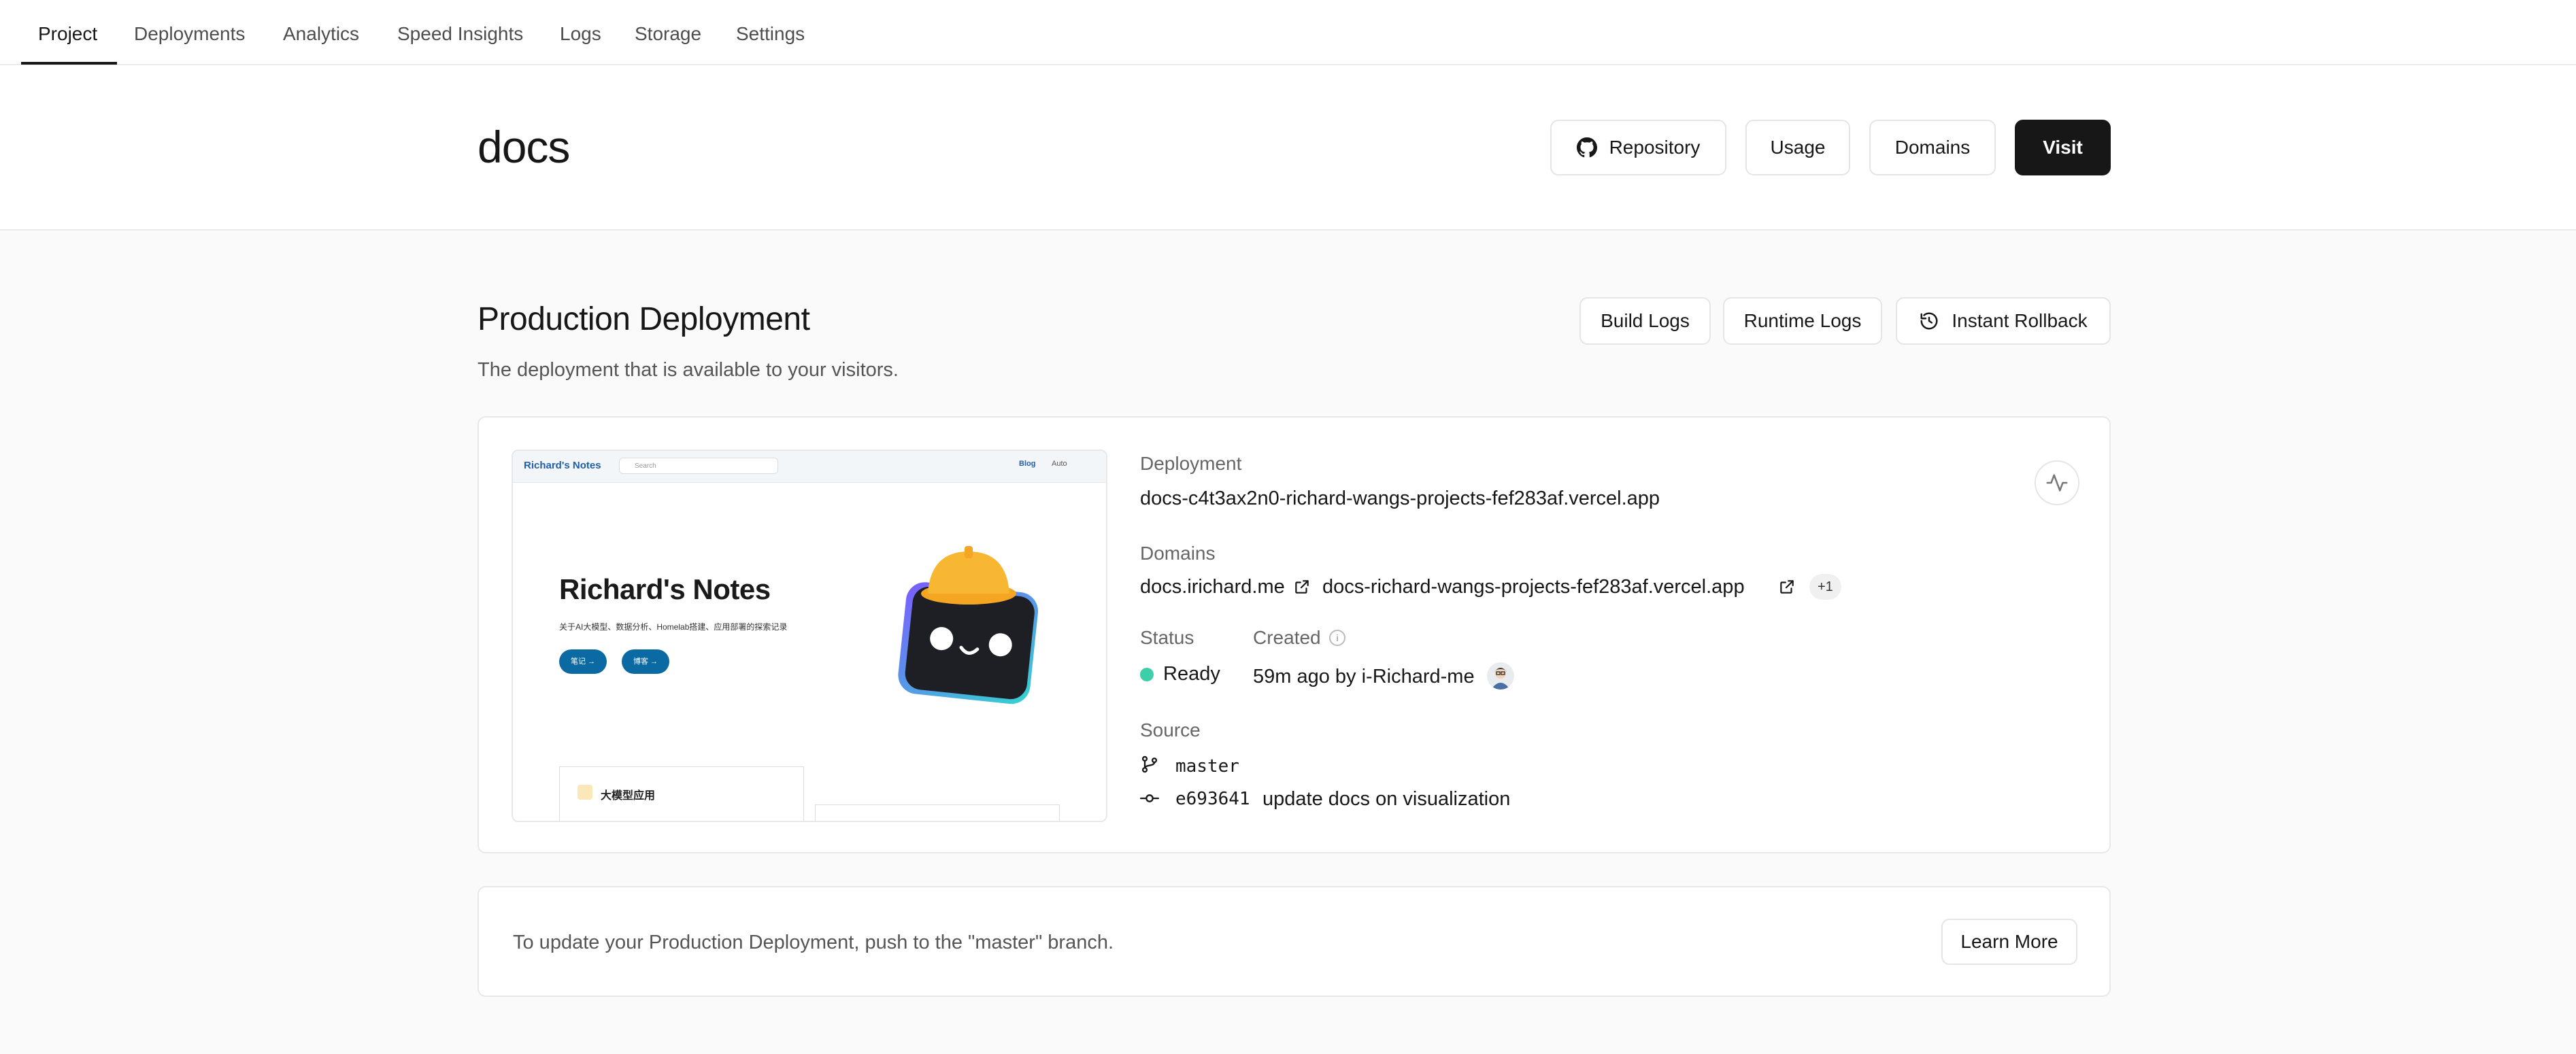  What do you see at coordinates (2009, 942) in the screenshot?
I see `learn-more-button: Learn More` at bounding box center [2009, 942].